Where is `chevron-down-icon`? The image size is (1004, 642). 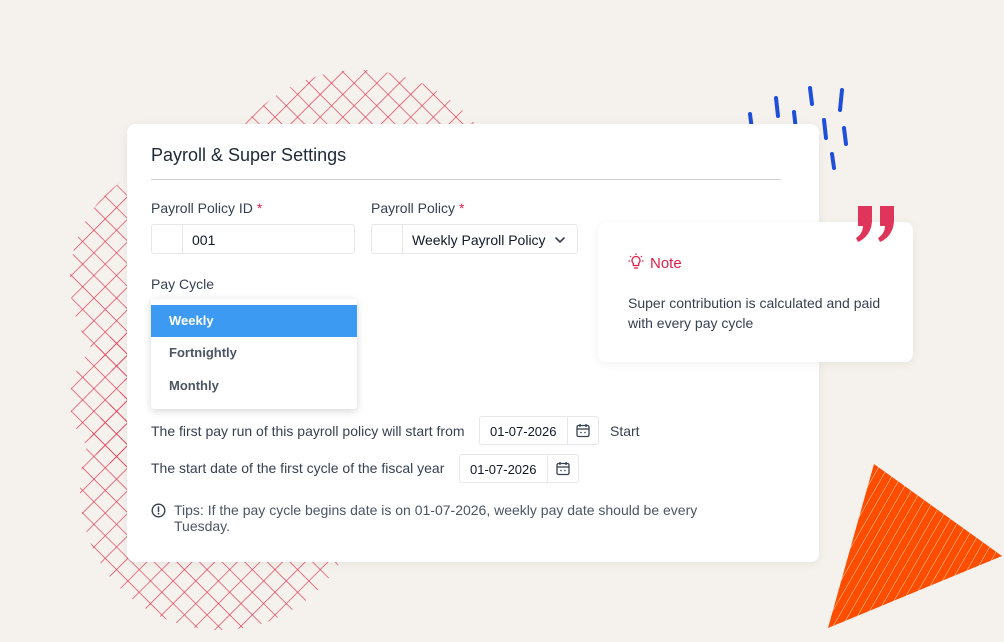
chevron-down-icon is located at coordinates (560, 242).